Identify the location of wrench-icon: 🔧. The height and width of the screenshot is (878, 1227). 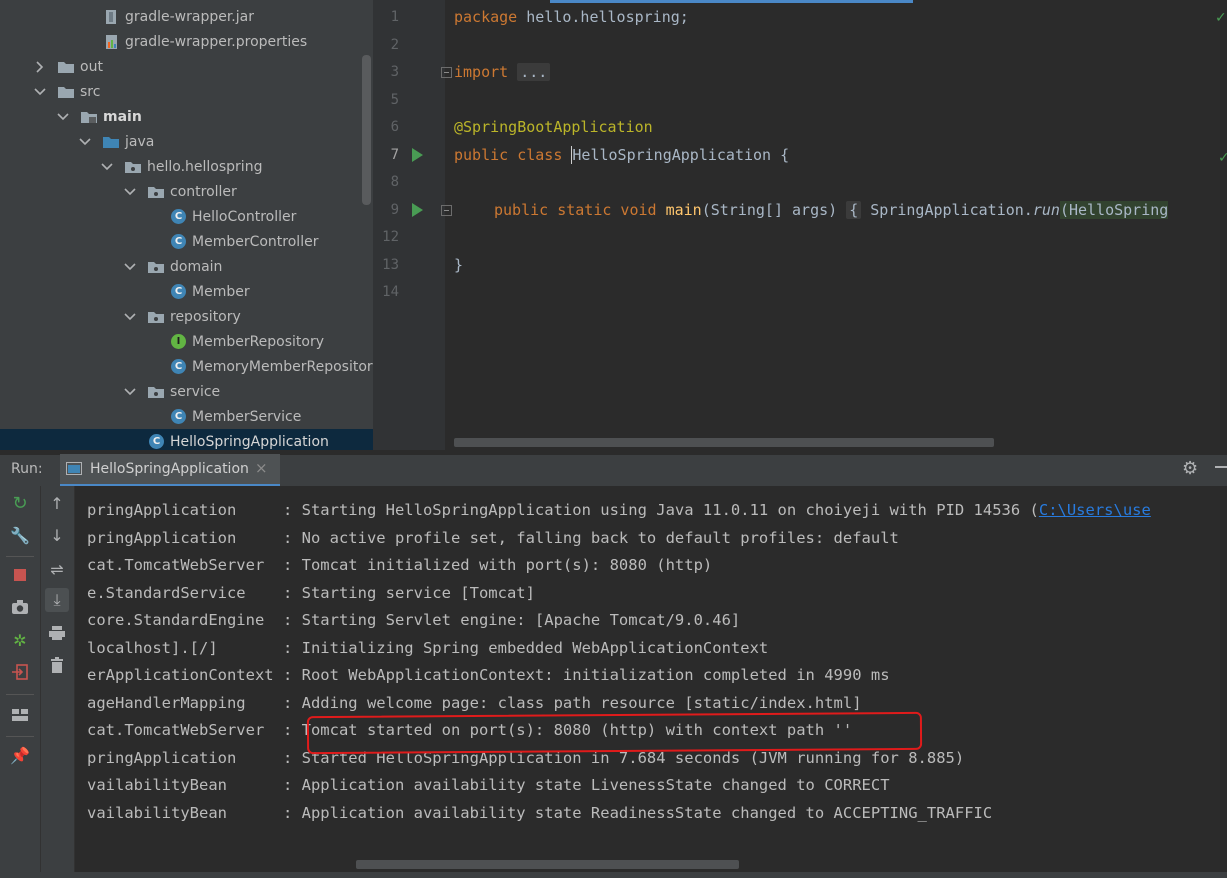
(20, 535).